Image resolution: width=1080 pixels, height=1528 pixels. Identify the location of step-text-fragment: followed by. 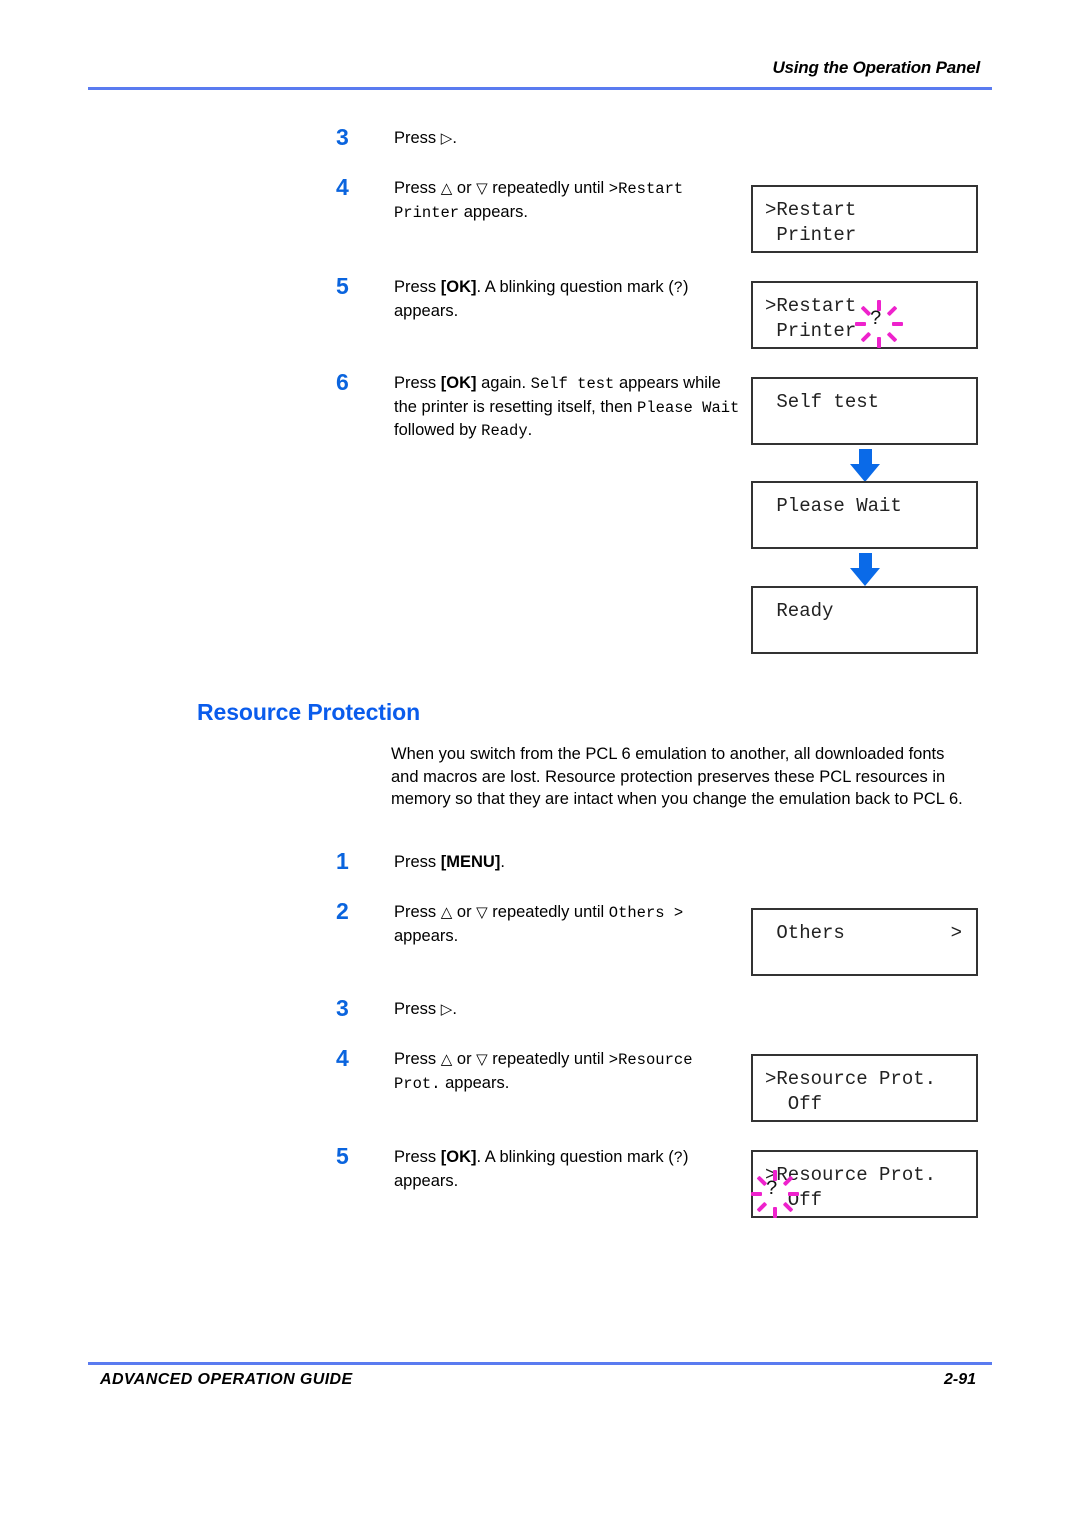
(438, 430).